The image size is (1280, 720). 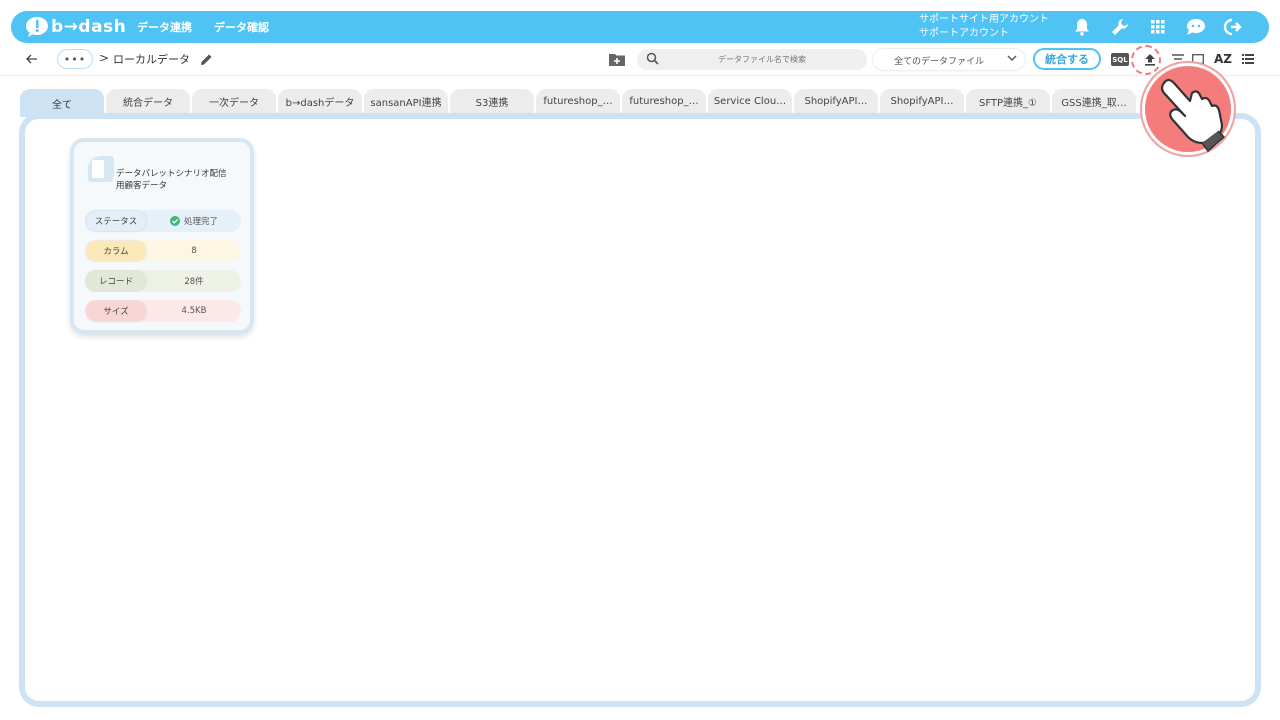 What do you see at coordinates (89, 27) in the screenshot?
I see `logo-text: b→dash` at bounding box center [89, 27].